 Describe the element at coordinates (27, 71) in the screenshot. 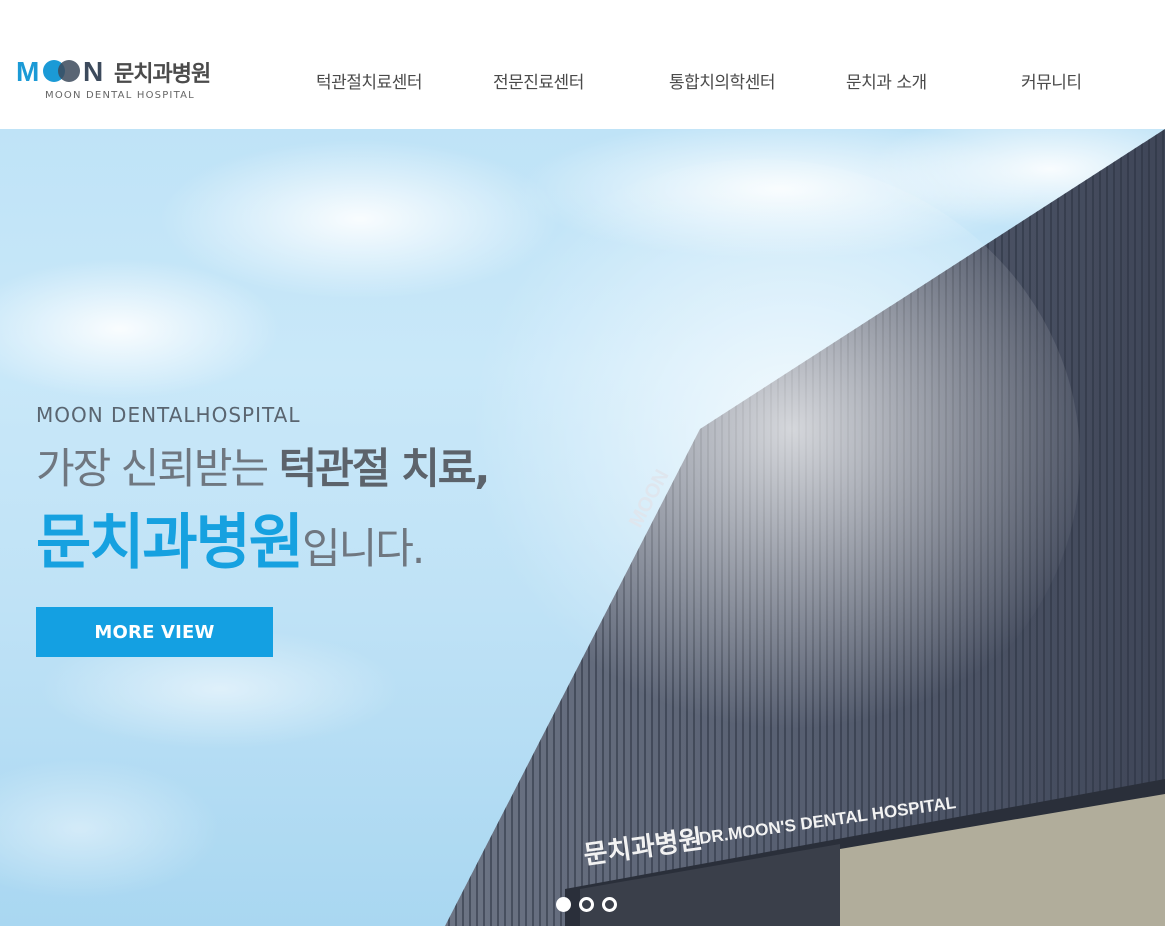

I see `svg-text: M` at that location.